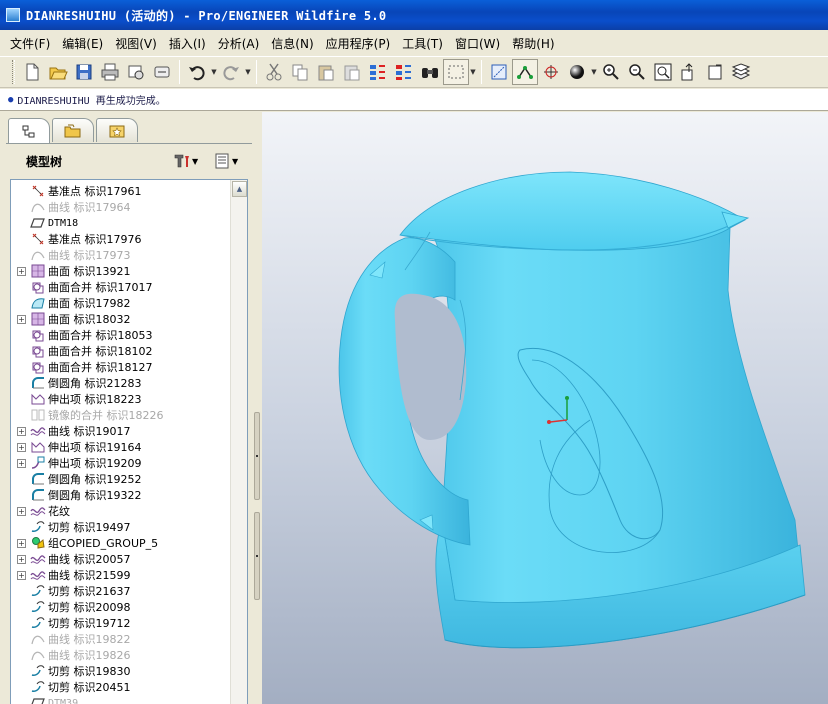 This screenshot has width=828, height=704. I want to click on send-mail-icon, so click(136, 72).